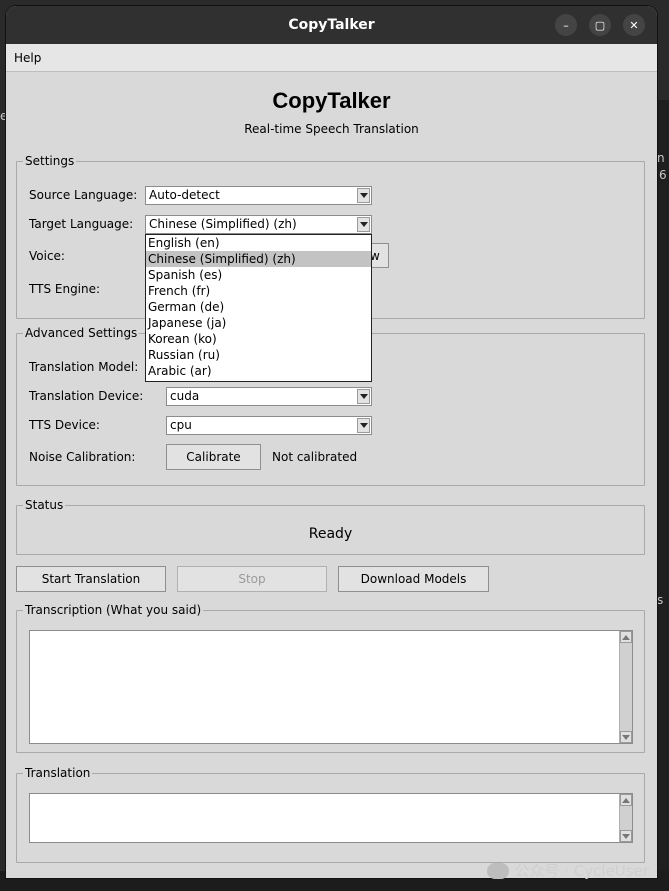 The width and height of the screenshot is (669, 891). Describe the element at coordinates (181, 425) in the screenshot. I see `tts-device-value: cpu` at that location.